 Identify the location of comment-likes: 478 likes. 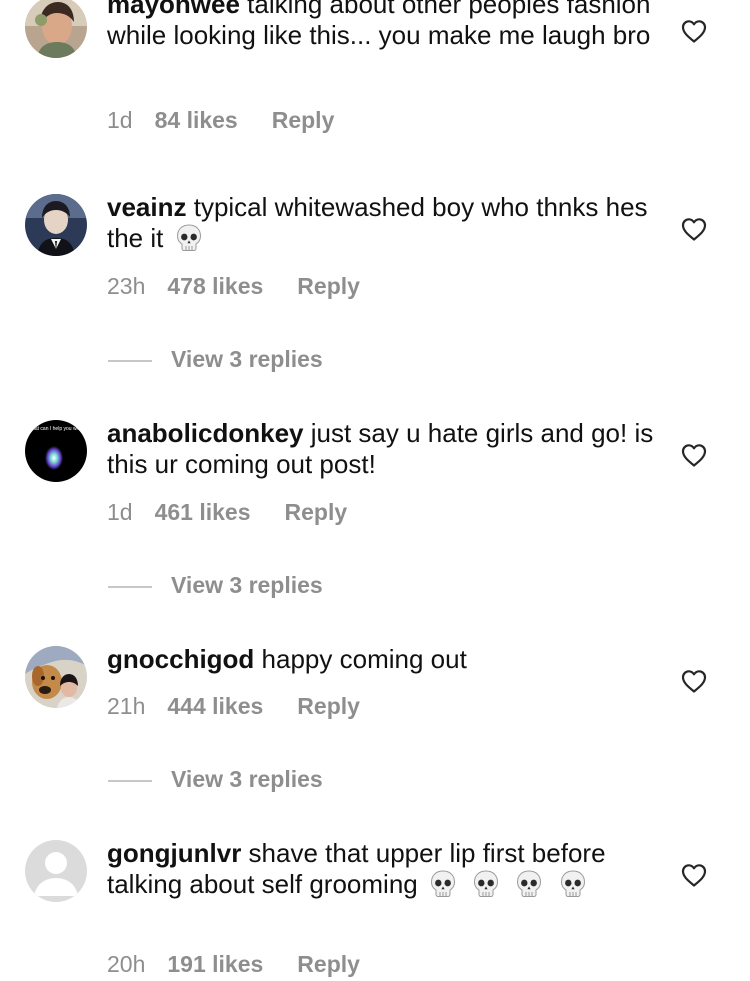
(215, 286).